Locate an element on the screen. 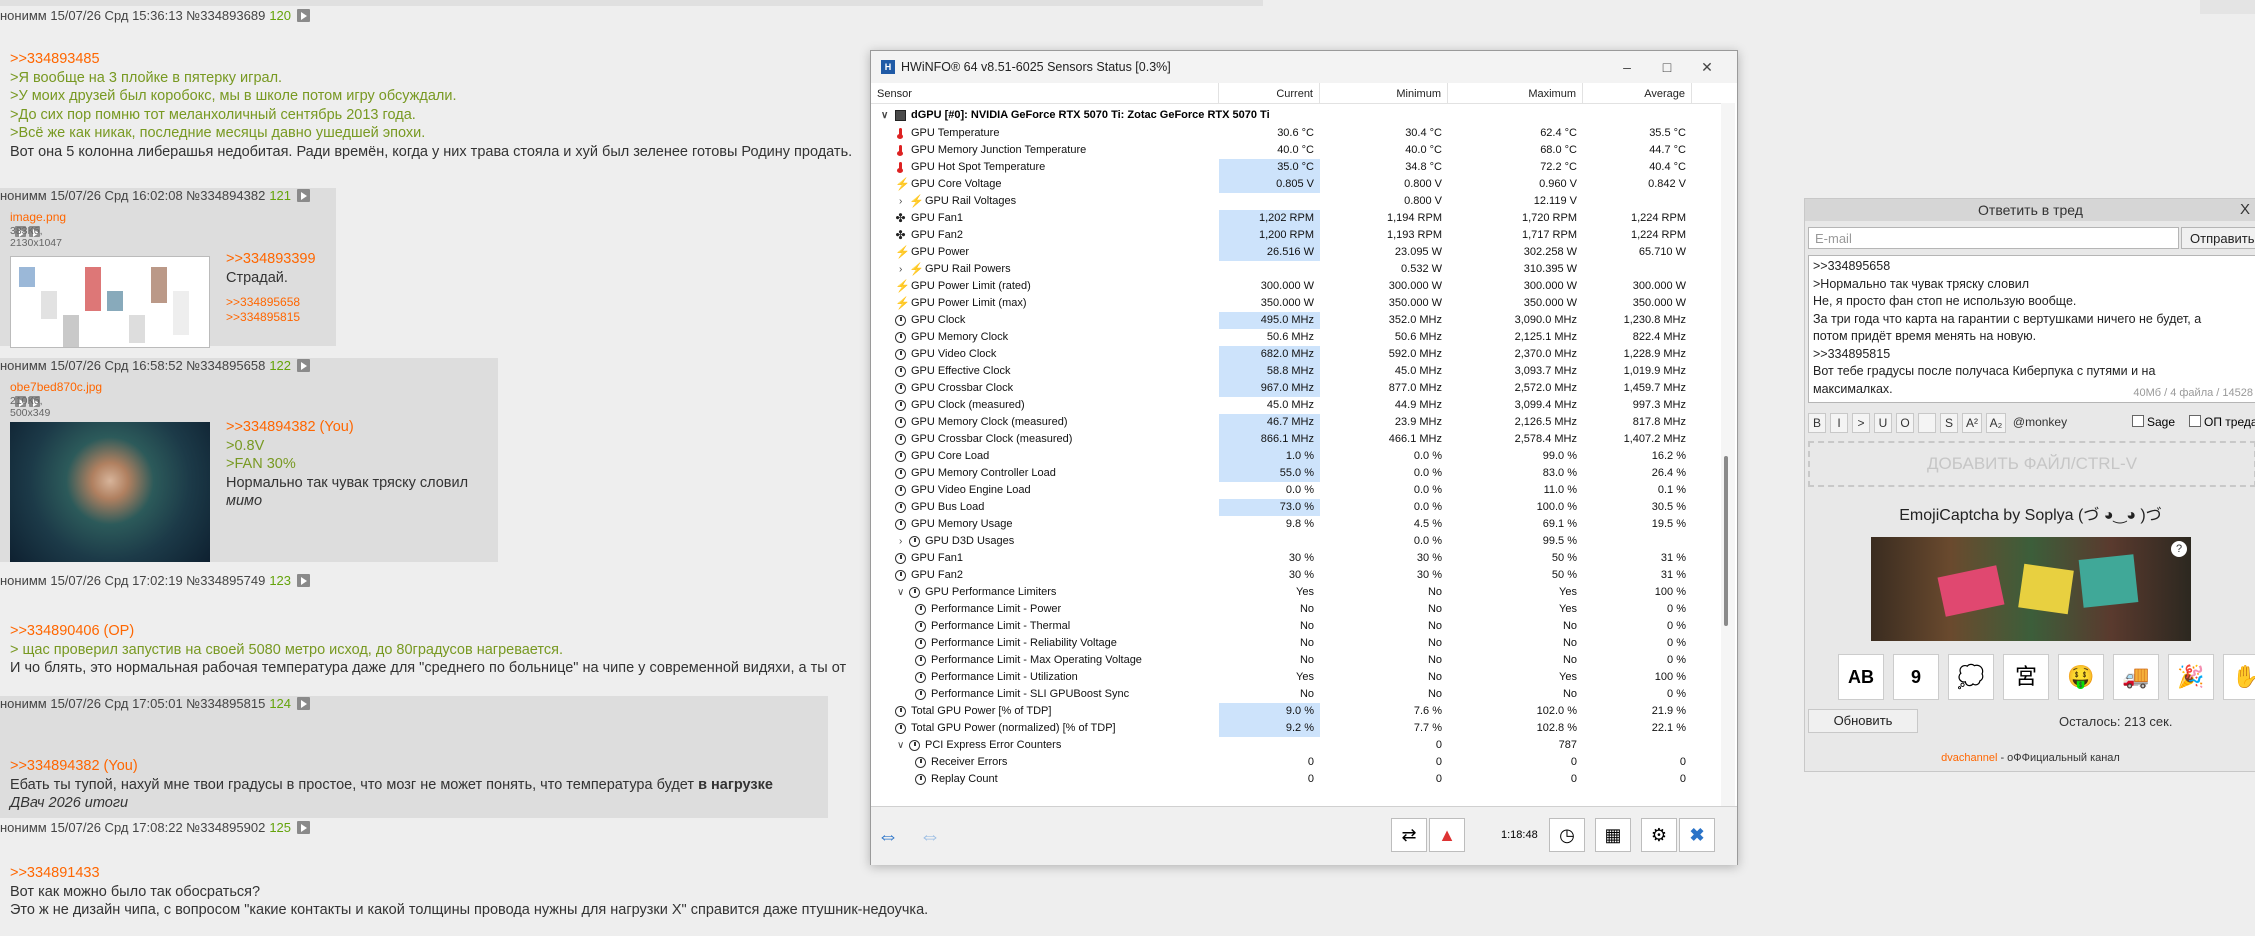 The image size is (2255, 936). sensor-row: GPU Bus Load 73.0 % 0.0 % 100.0 % 30.5 % is located at coordinates (1296, 507).